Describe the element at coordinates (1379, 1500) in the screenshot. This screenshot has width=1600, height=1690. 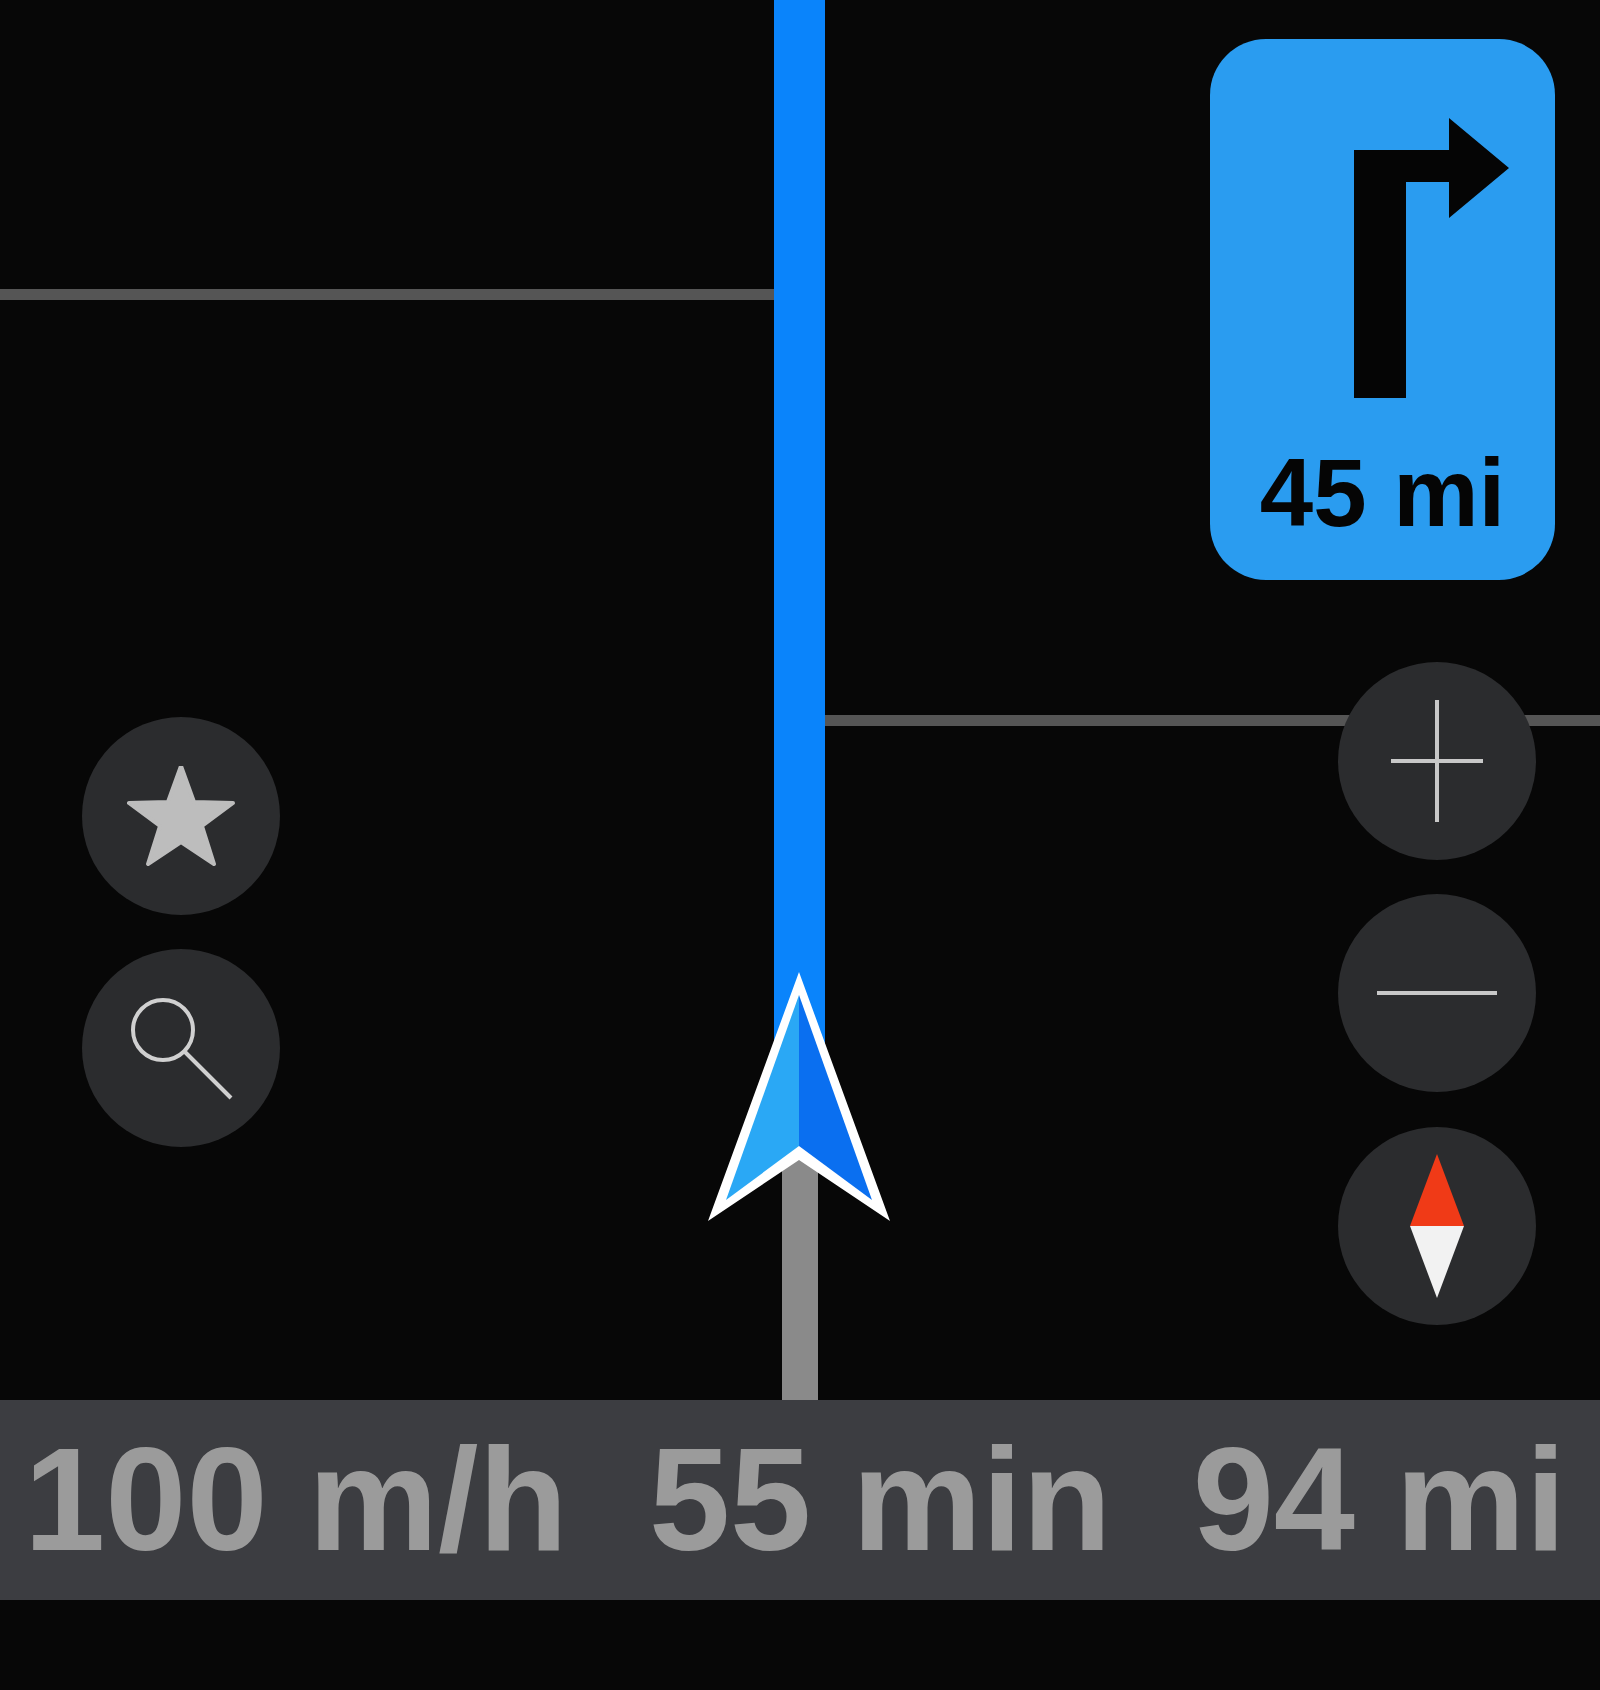
I see `distance-remaining: 94 mi` at that location.